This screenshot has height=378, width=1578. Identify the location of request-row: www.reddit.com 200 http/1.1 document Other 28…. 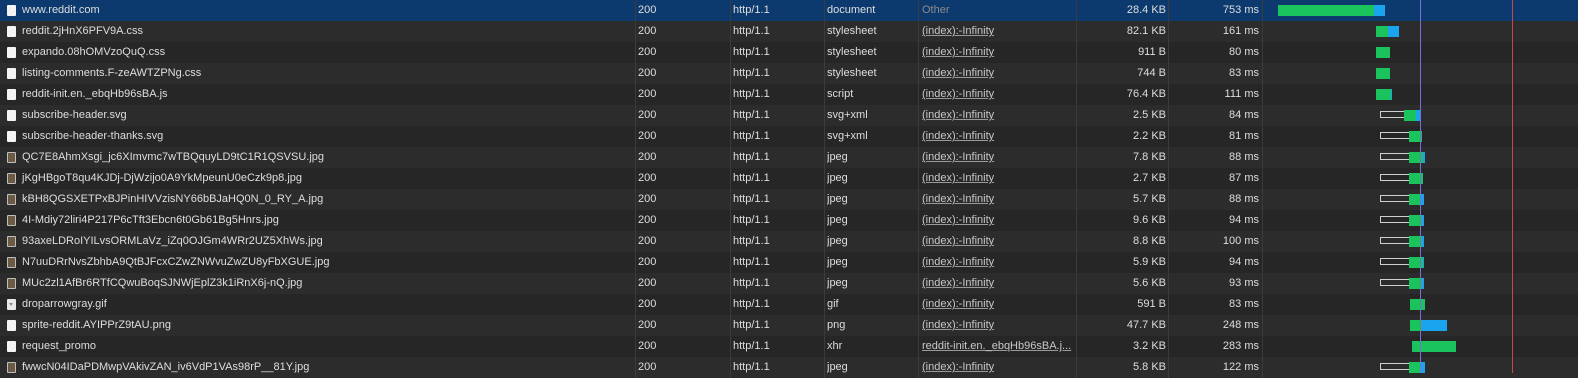
(789, 10).